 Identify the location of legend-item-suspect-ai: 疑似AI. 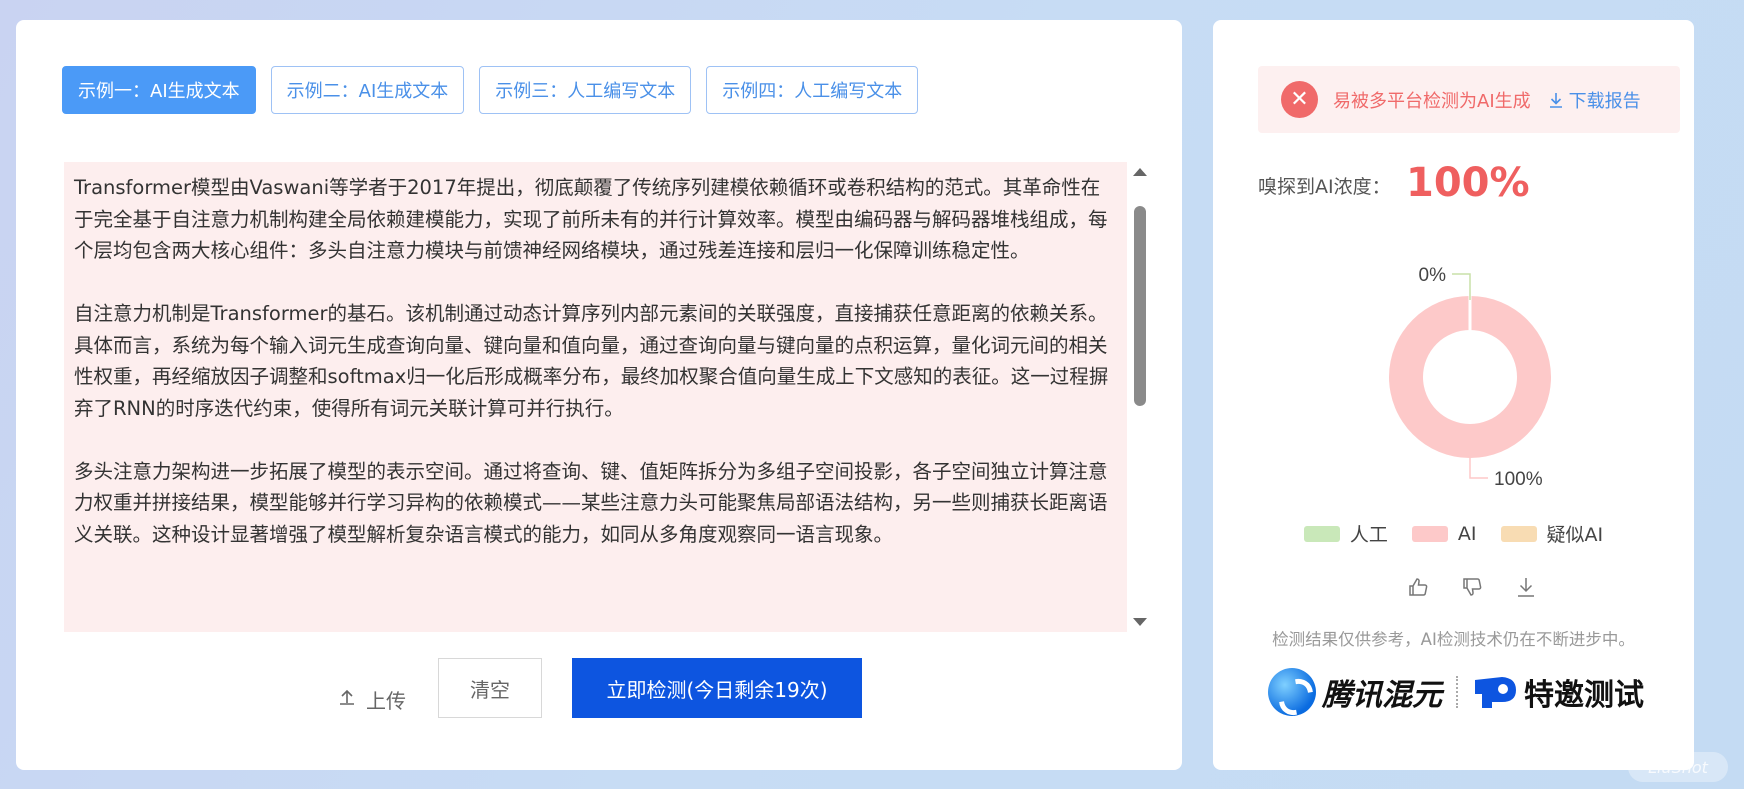
(1552, 533).